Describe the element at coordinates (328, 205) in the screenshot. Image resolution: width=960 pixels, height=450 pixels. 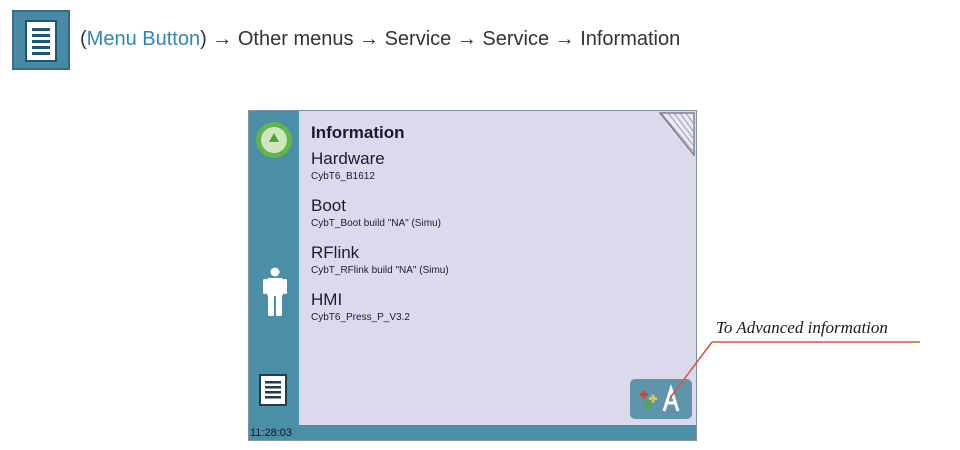
I see `boot-label: Boot` at that location.